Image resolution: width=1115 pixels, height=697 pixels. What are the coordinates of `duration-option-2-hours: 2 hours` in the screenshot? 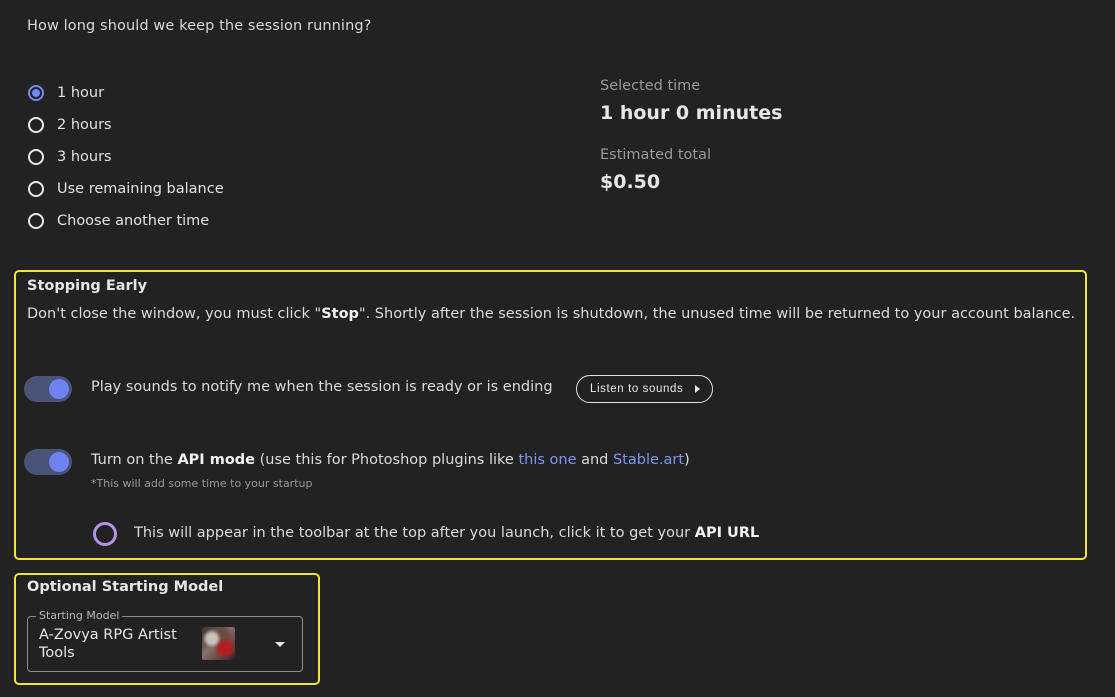 It's located at (126, 125).